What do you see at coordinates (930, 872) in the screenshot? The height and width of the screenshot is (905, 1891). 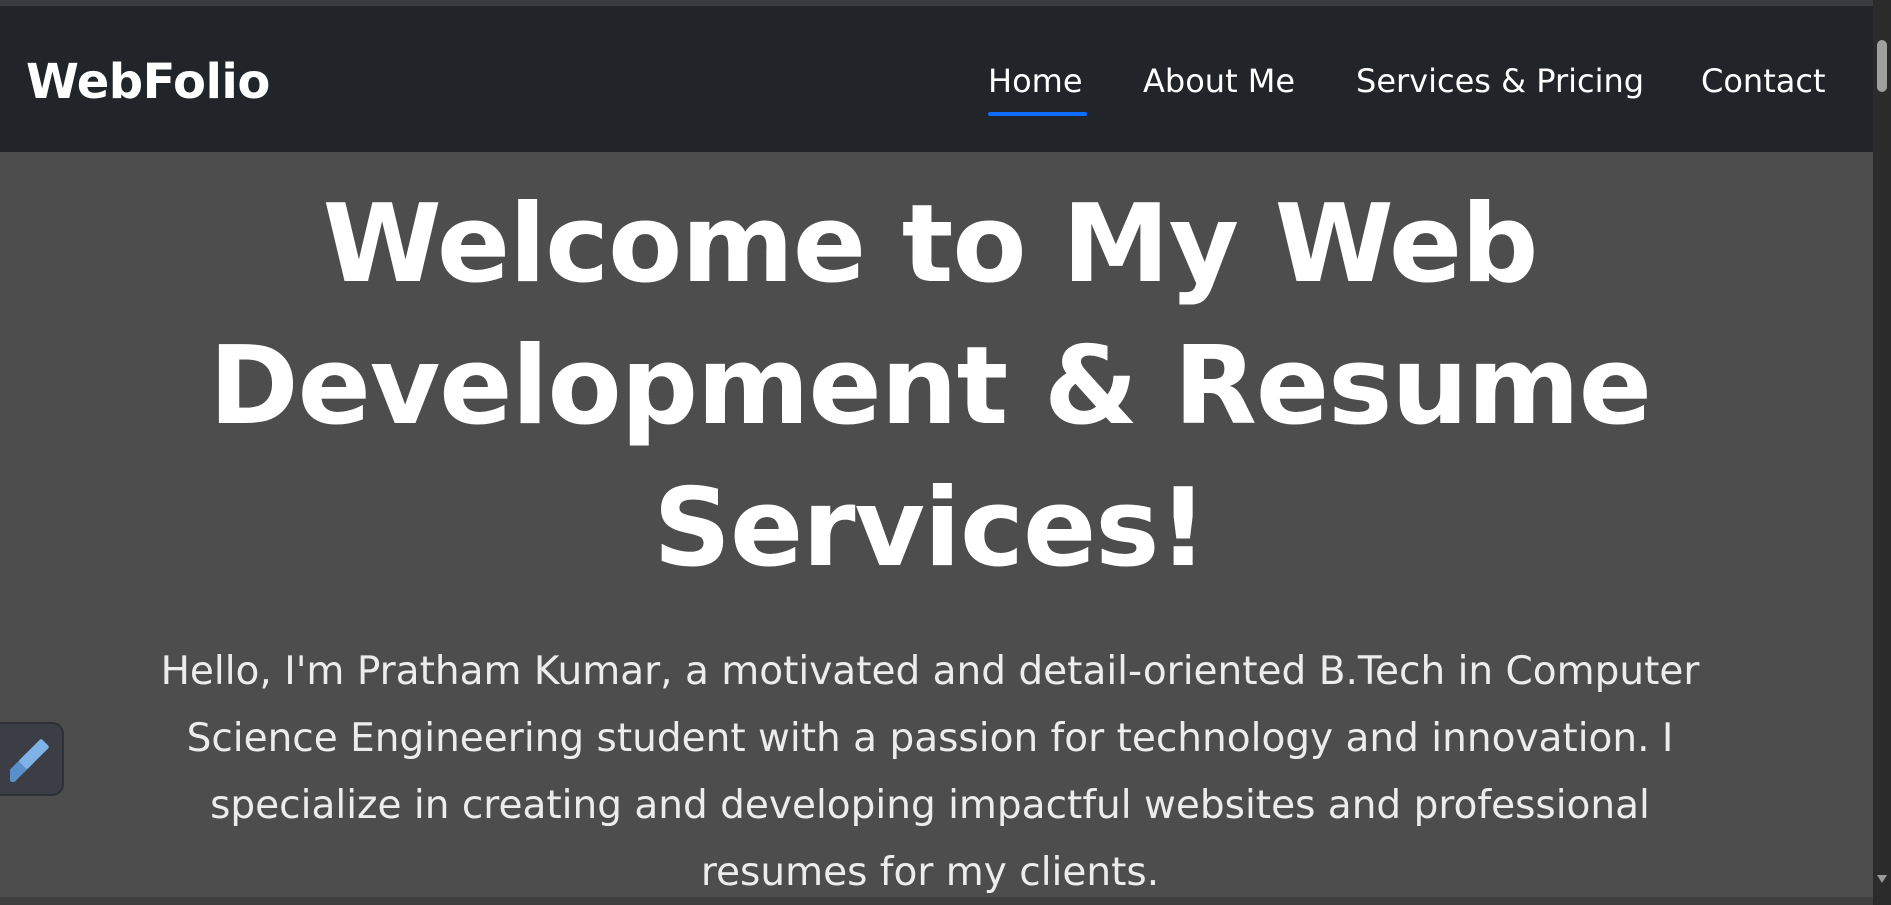 I see `hero-intro-line: resumes for my clients.` at bounding box center [930, 872].